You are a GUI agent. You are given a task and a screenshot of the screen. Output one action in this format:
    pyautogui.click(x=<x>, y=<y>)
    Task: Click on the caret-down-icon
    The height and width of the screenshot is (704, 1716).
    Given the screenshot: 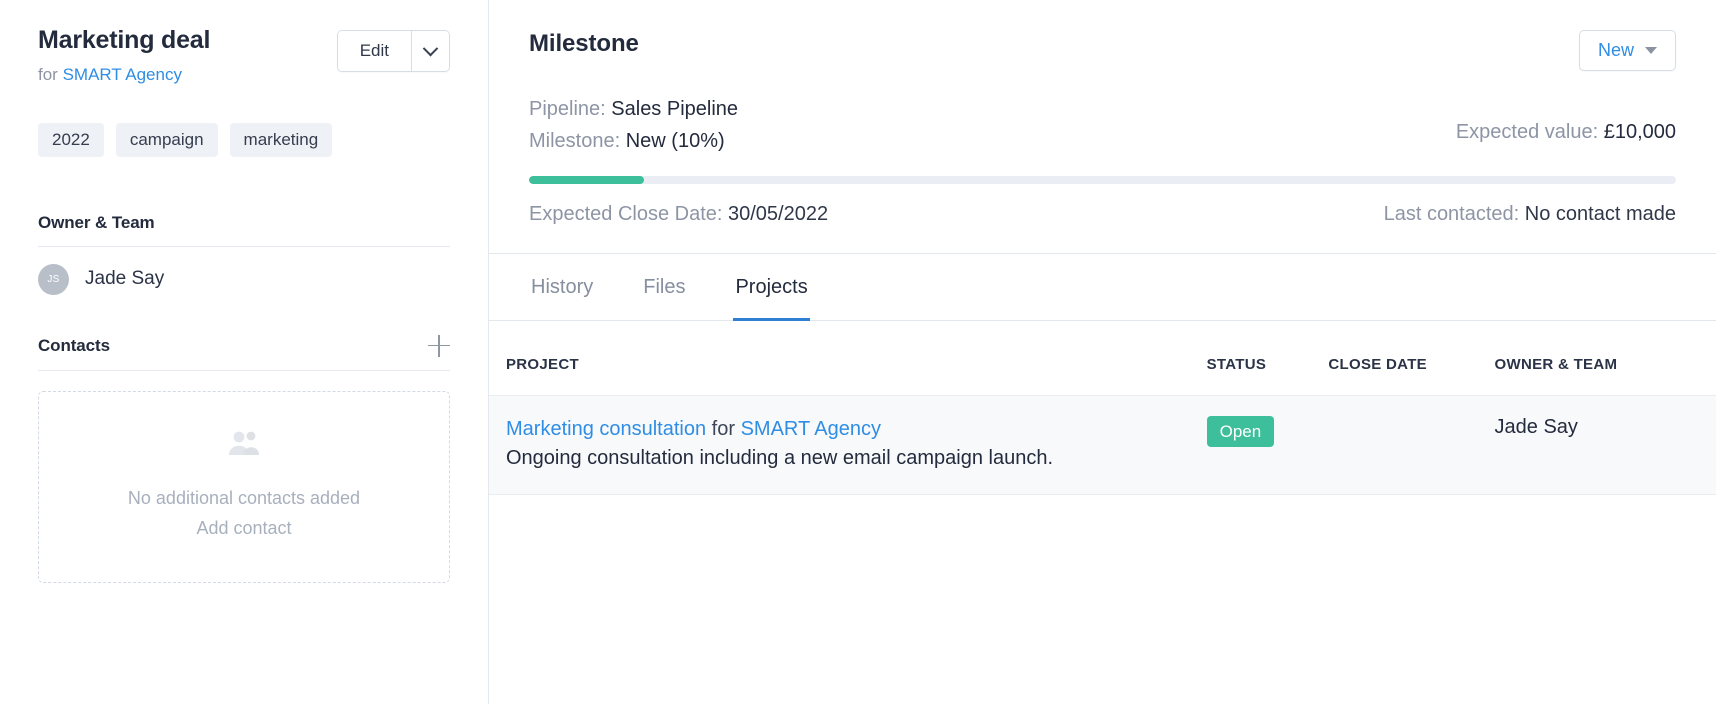 What is the action you would take?
    pyautogui.click(x=1651, y=50)
    